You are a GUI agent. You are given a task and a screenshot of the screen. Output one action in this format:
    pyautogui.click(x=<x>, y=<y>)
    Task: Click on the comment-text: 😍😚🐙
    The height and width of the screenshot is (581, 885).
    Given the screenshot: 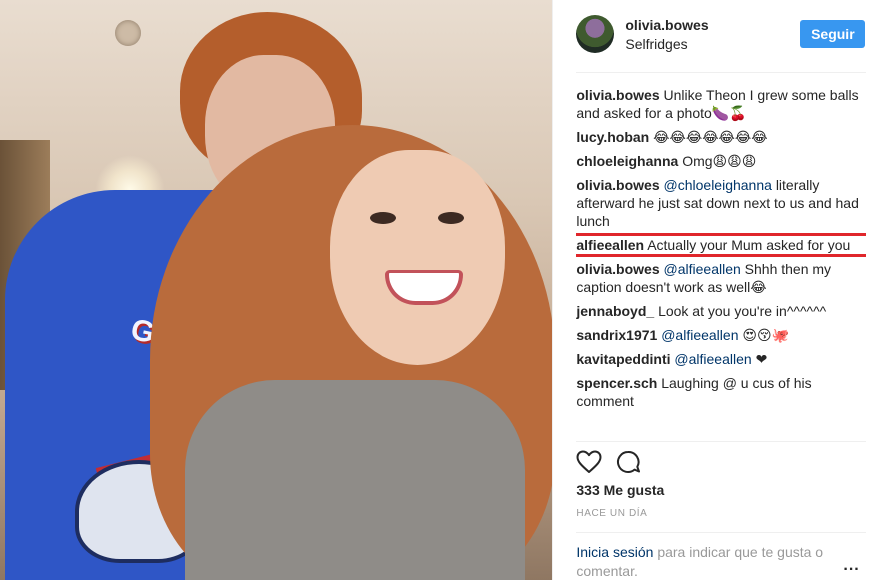 What is the action you would take?
    pyautogui.click(x=765, y=335)
    